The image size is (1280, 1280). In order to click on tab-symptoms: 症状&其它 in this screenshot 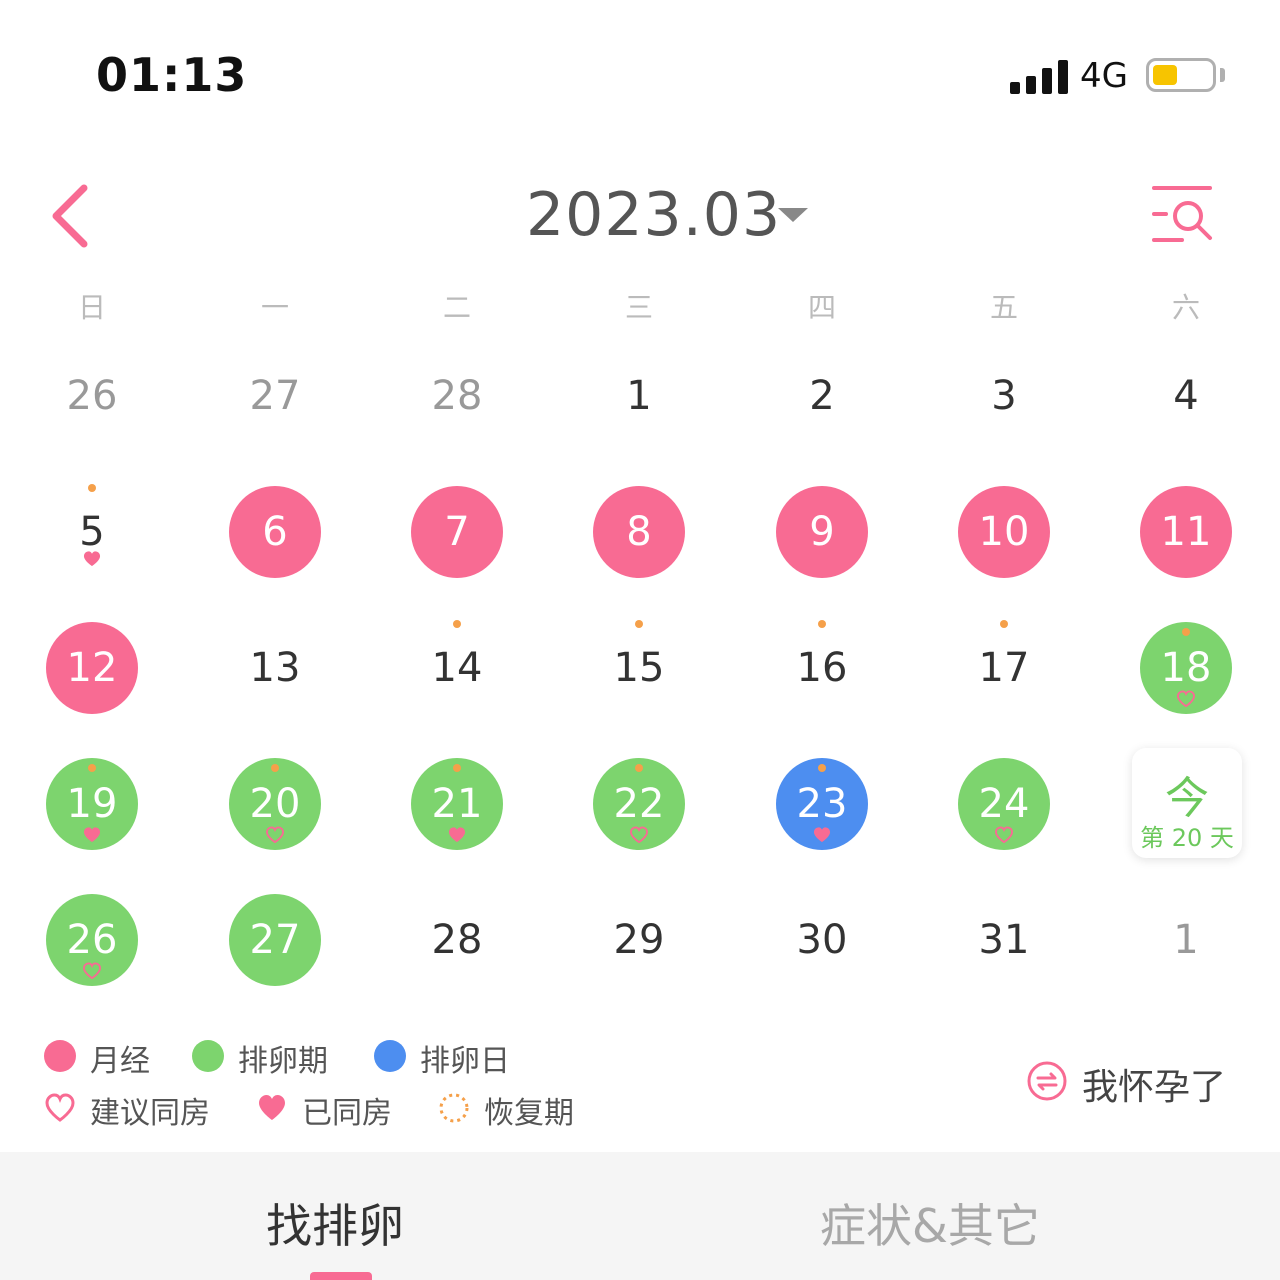, I will do `click(930, 1223)`.